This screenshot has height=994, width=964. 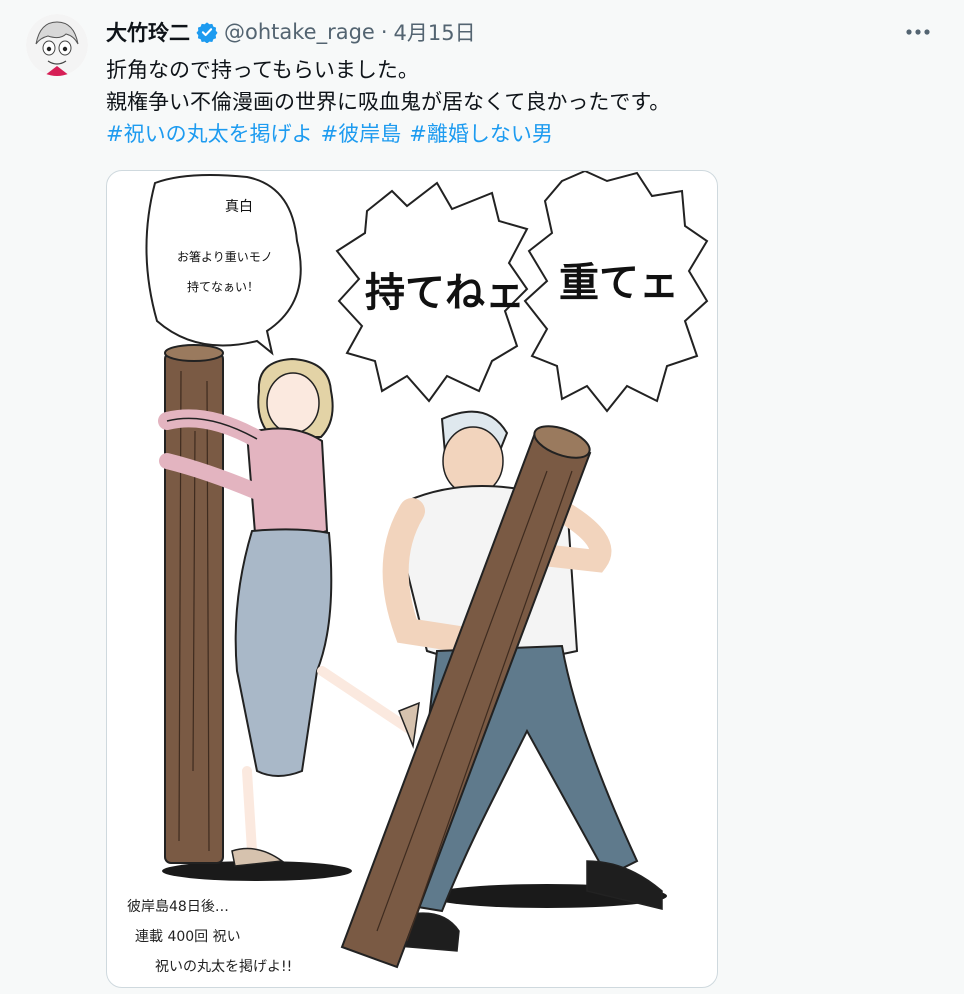 I want to click on author-name: 大竹玲二, so click(x=148, y=32).